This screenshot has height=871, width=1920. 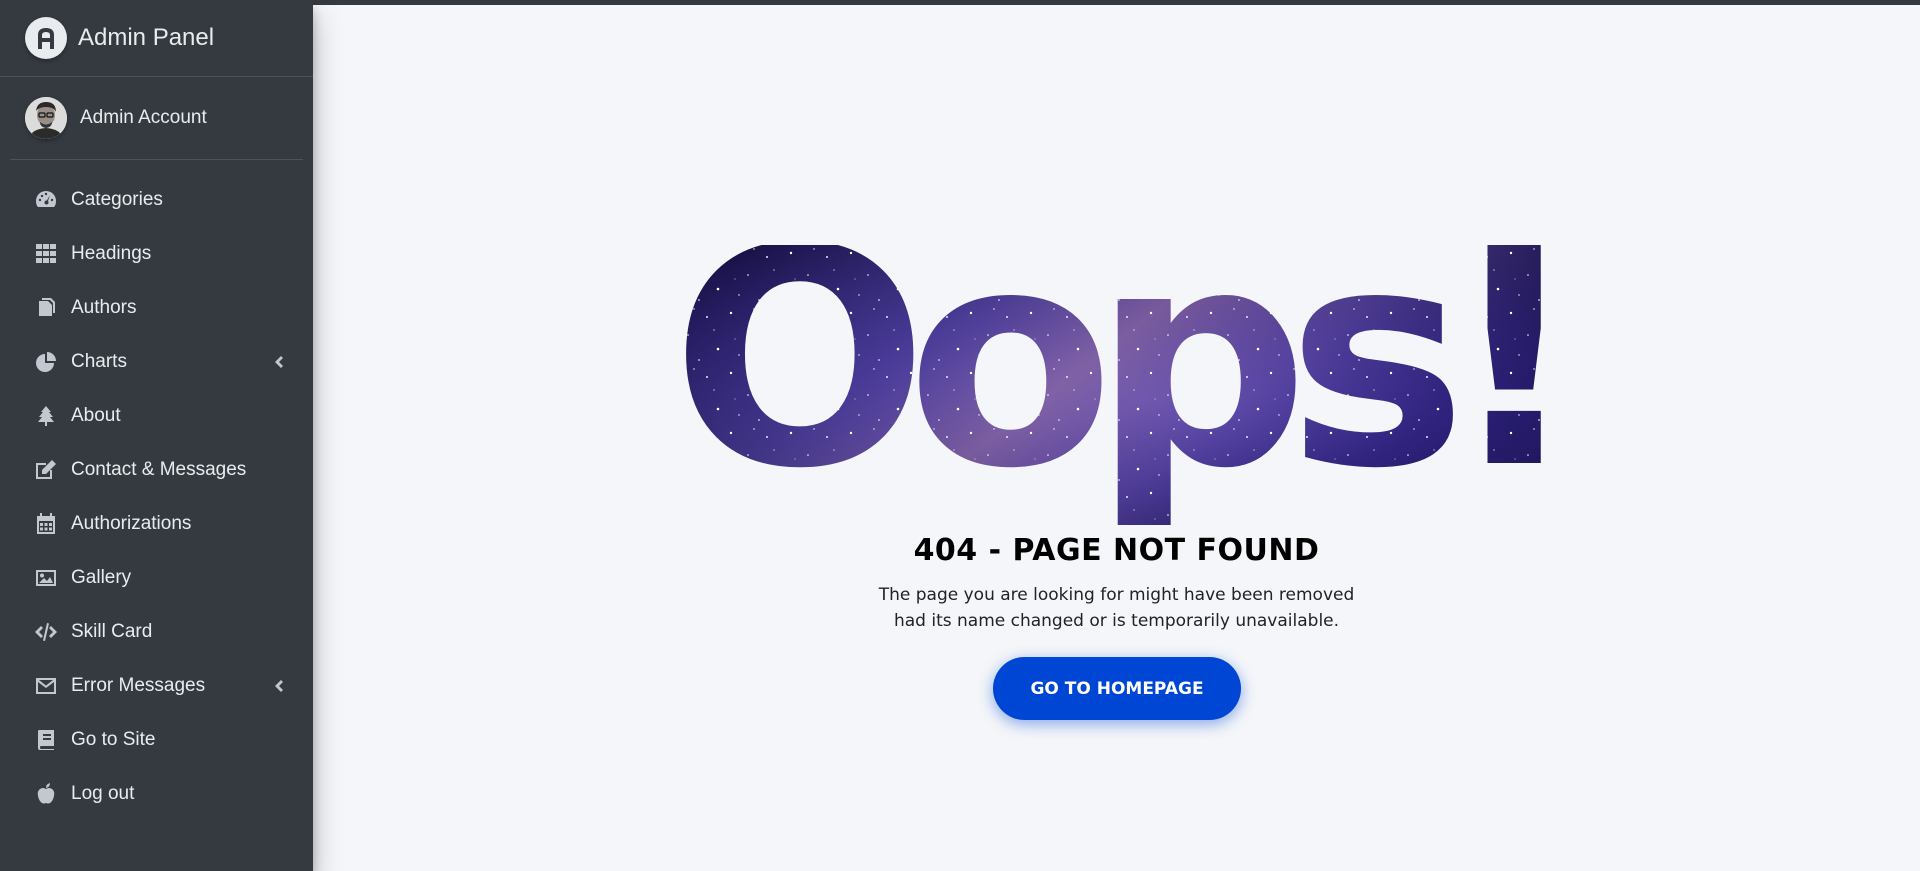 I want to click on go-to-homepage-button: GO TO HOMEPAGE, so click(x=1117, y=688).